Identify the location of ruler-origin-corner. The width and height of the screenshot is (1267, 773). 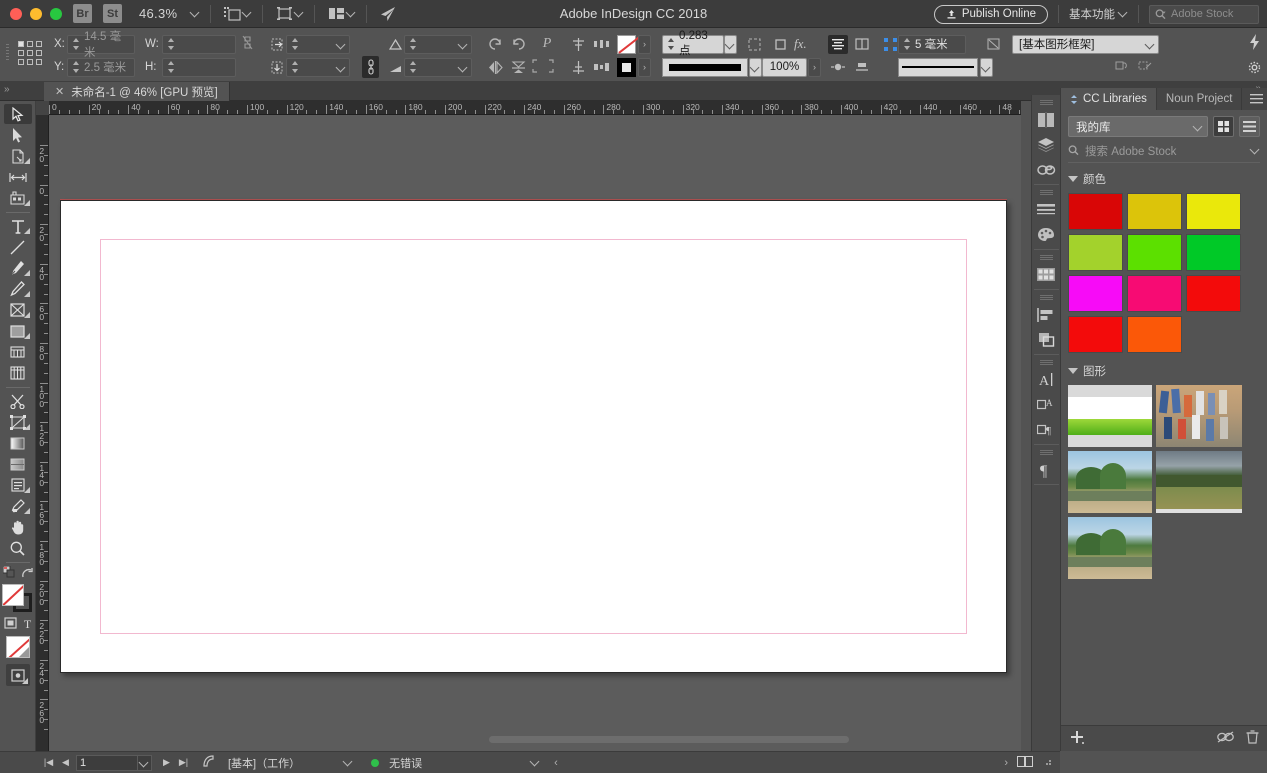
(42, 108).